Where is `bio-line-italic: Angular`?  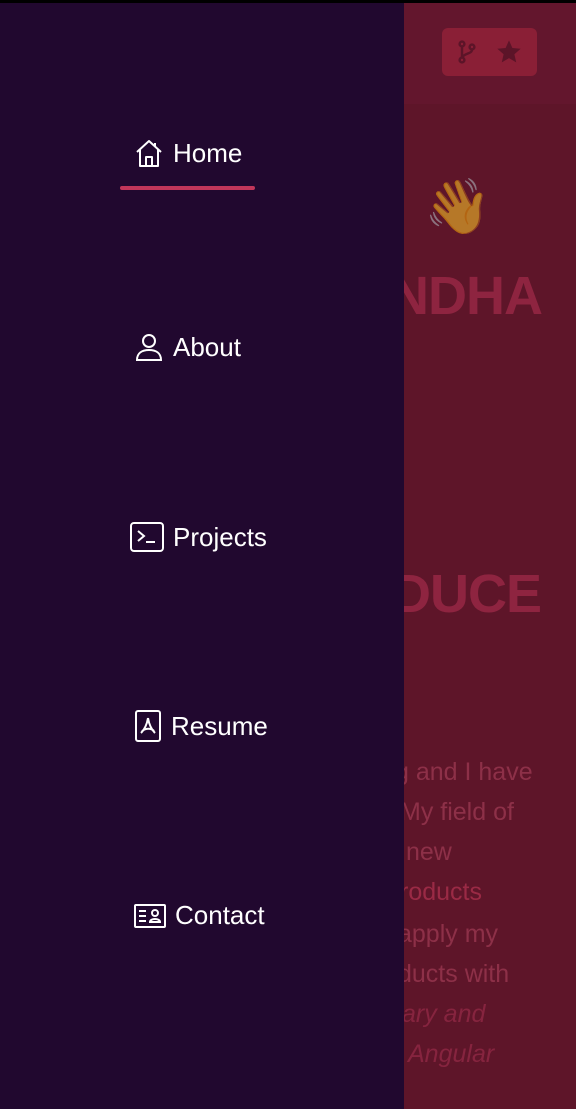
bio-line-italic: Angular is located at coordinates (451, 1054).